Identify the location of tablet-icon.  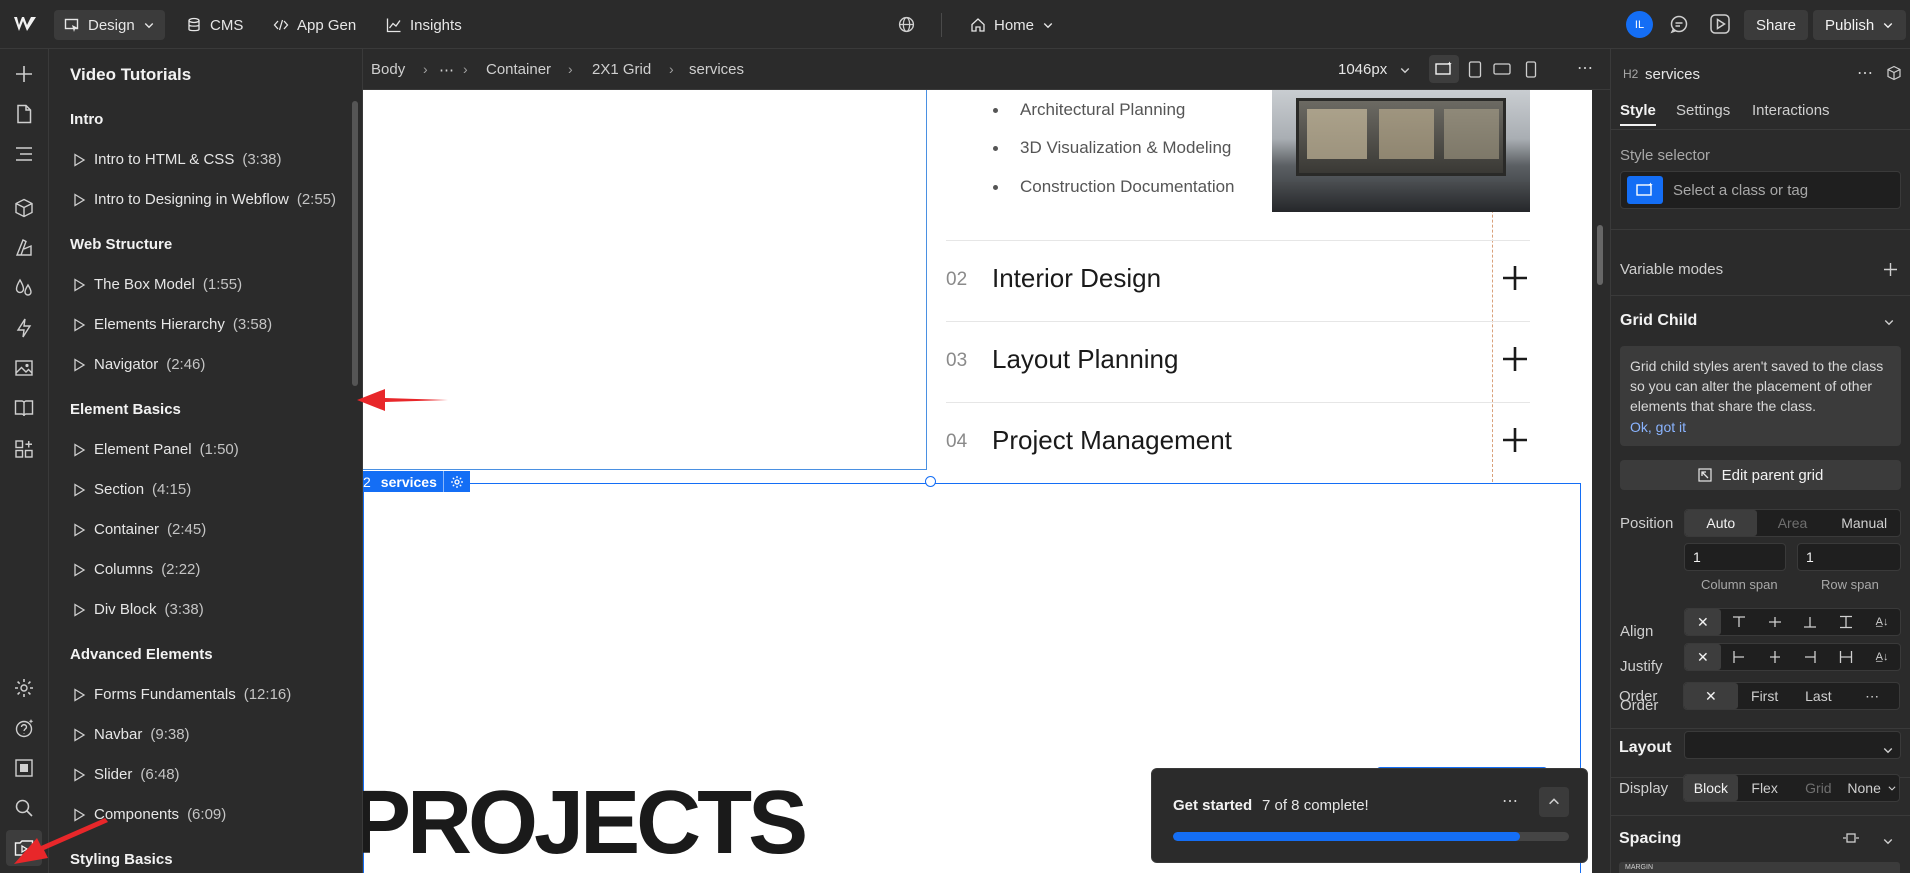
(1475, 69).